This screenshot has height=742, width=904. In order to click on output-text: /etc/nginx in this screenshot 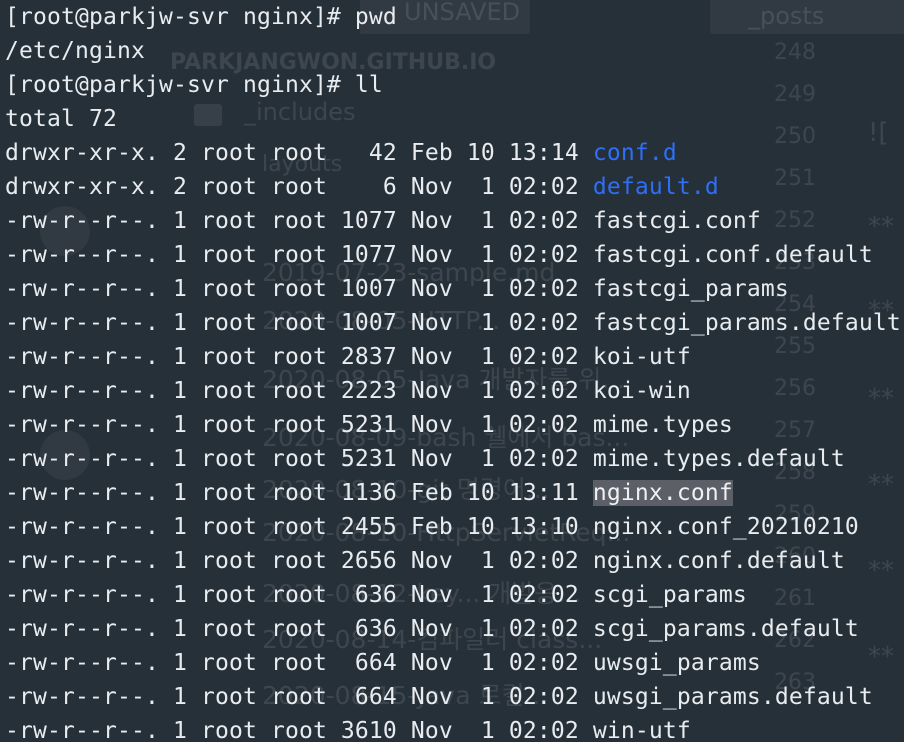, I will do `click(75, 51)`.